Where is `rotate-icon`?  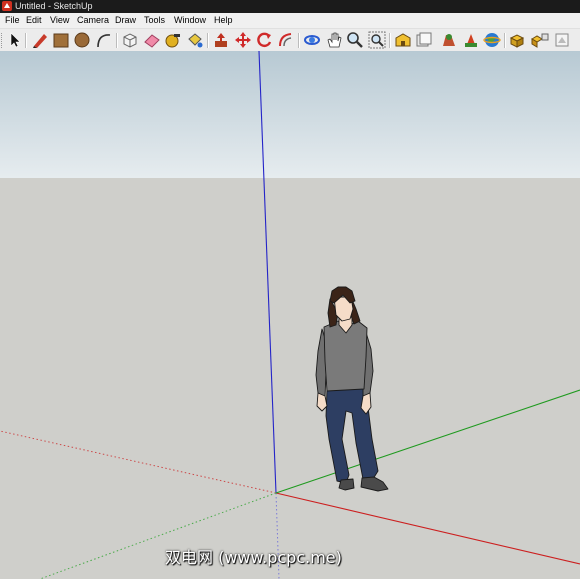 rotate-icon is located at coordinates (264, 40).